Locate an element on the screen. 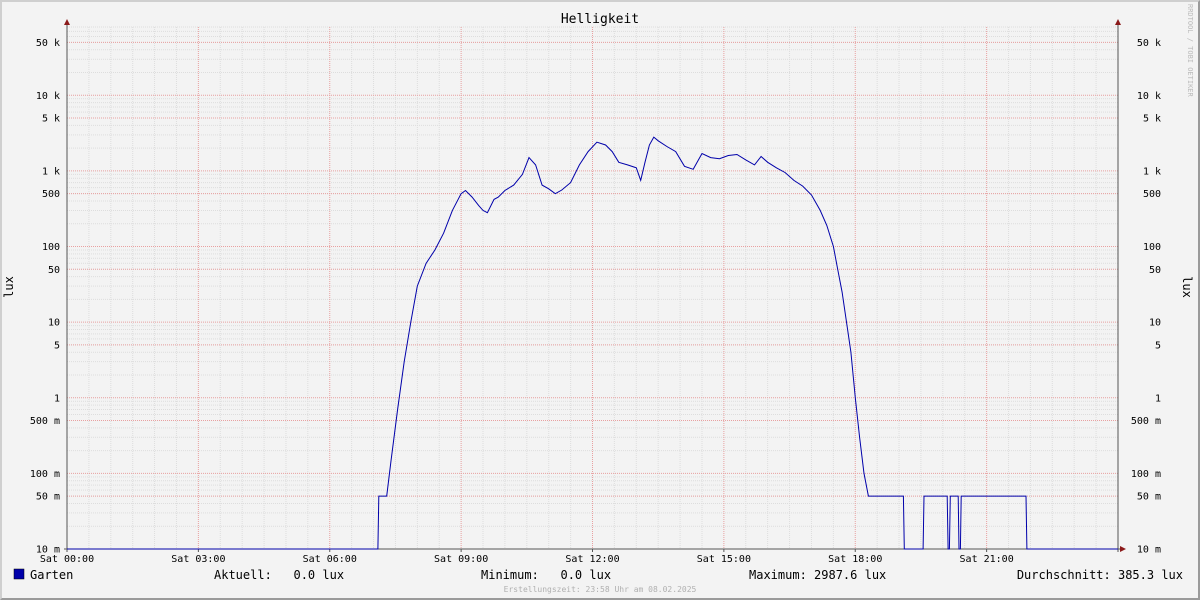  y-tick-label-left: 50 is located at coordinates (54, 270).